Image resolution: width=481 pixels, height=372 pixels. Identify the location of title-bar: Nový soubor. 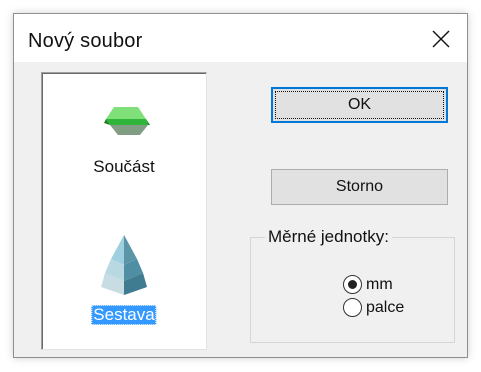
(240, 38).